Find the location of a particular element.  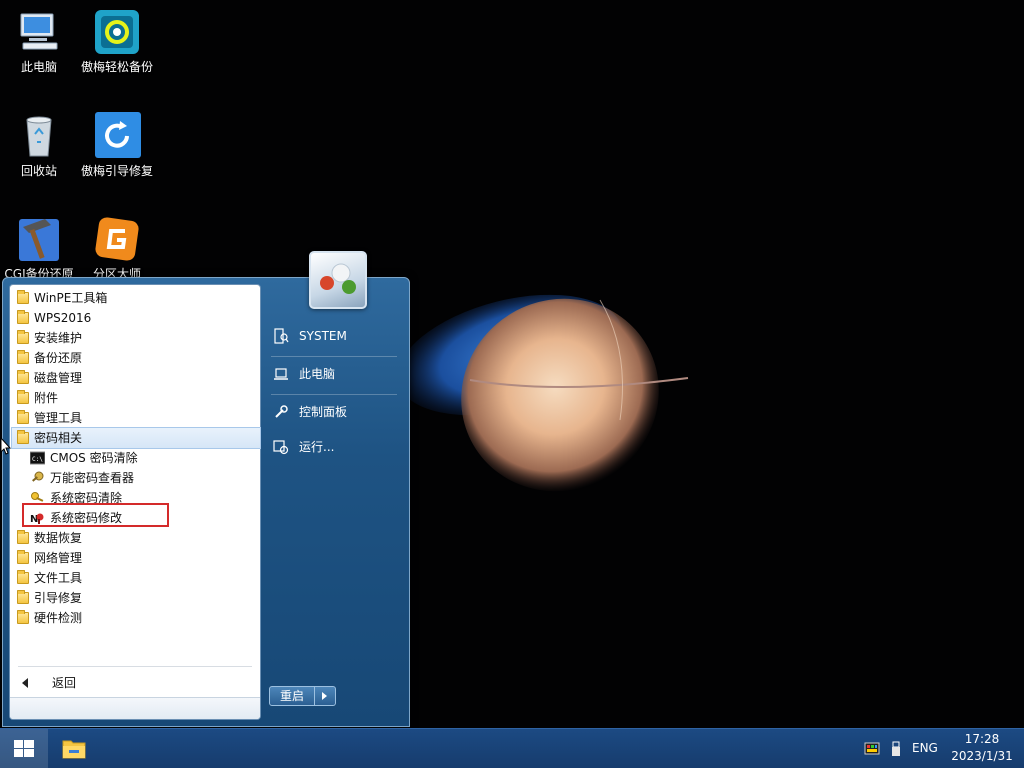

computer-icon is located at coordinates (39, 32).